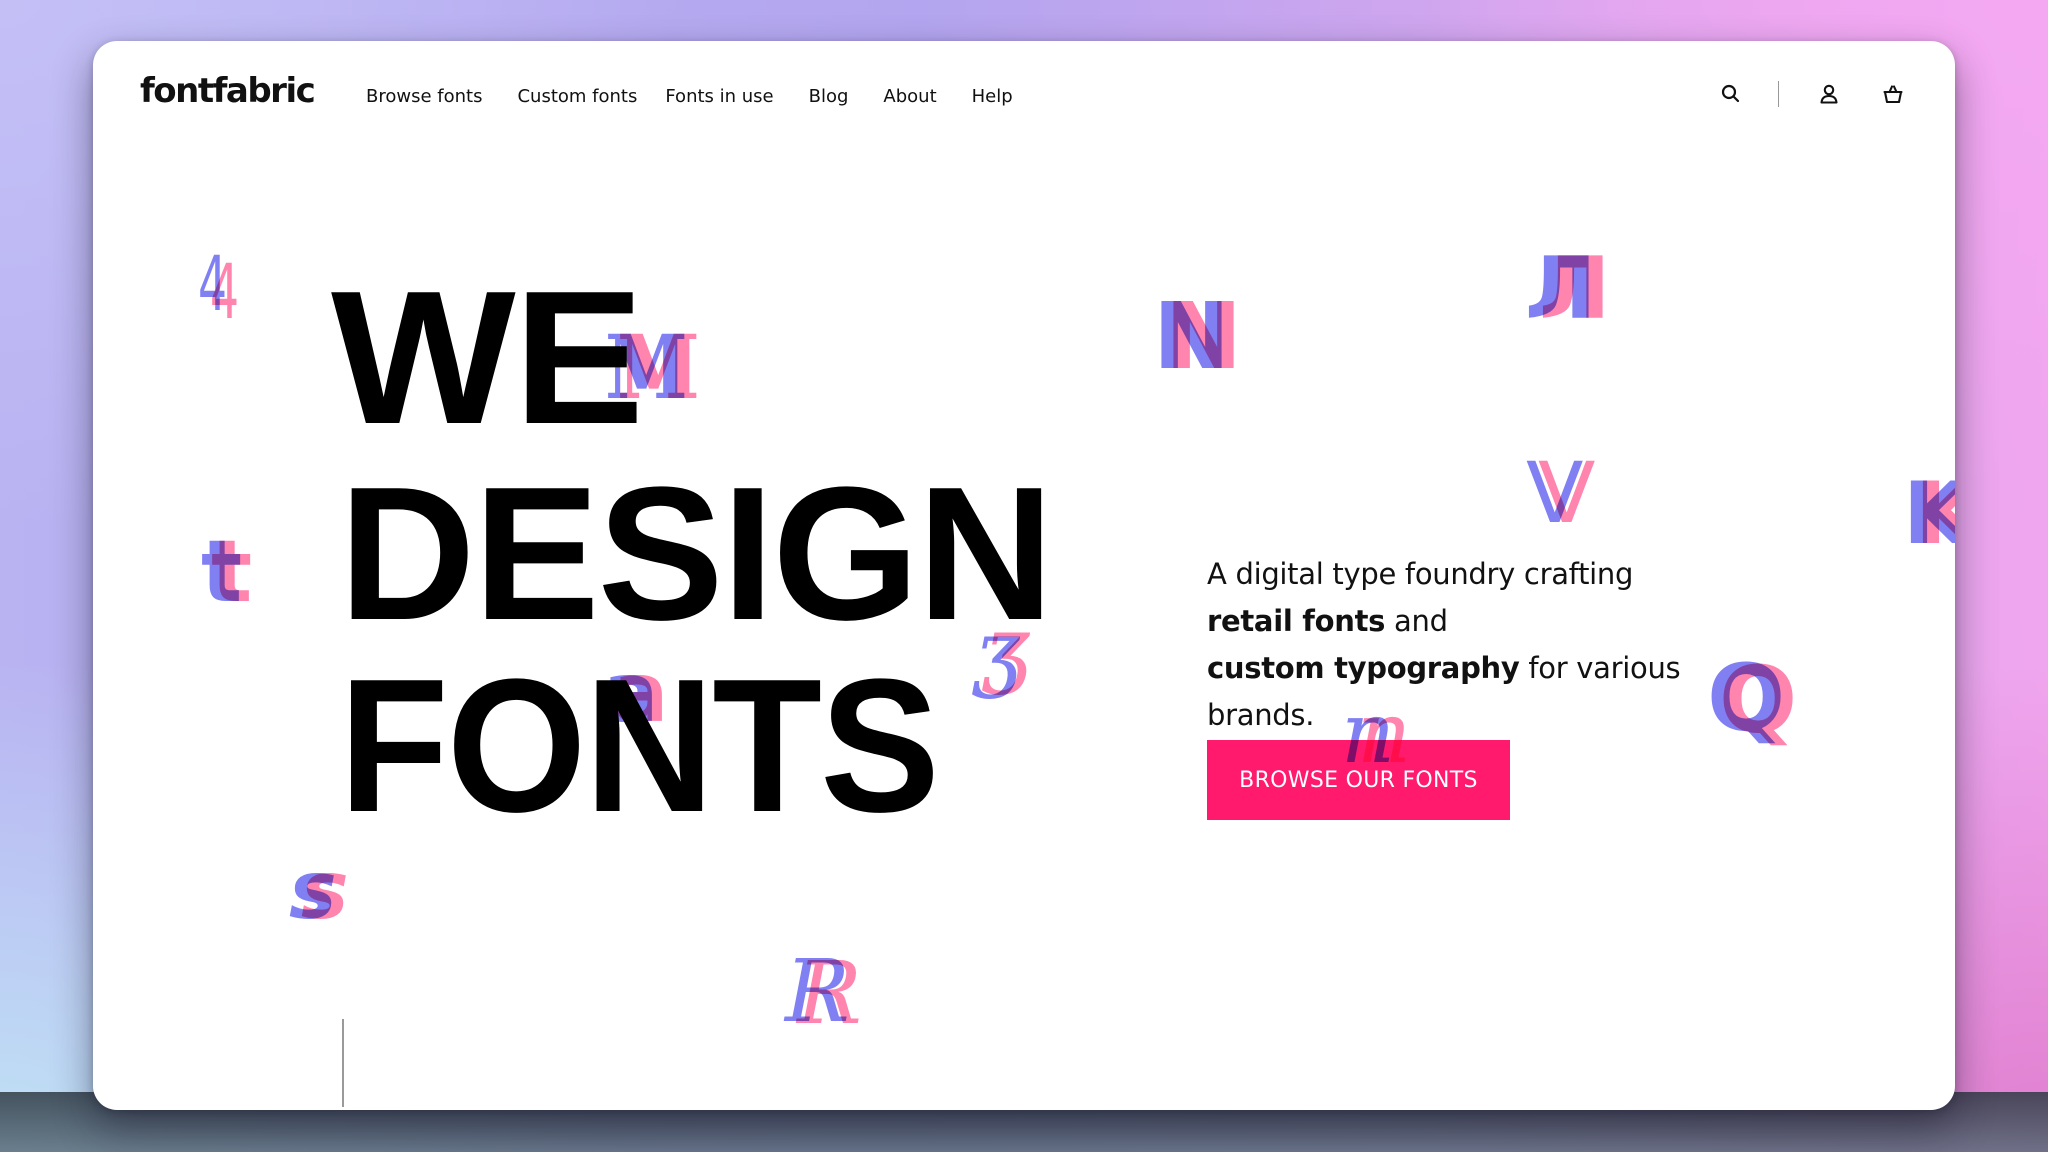 This screenshot has width=2048, height=1152. I want to click on scroll-indicator-line, so click(343, 1063).